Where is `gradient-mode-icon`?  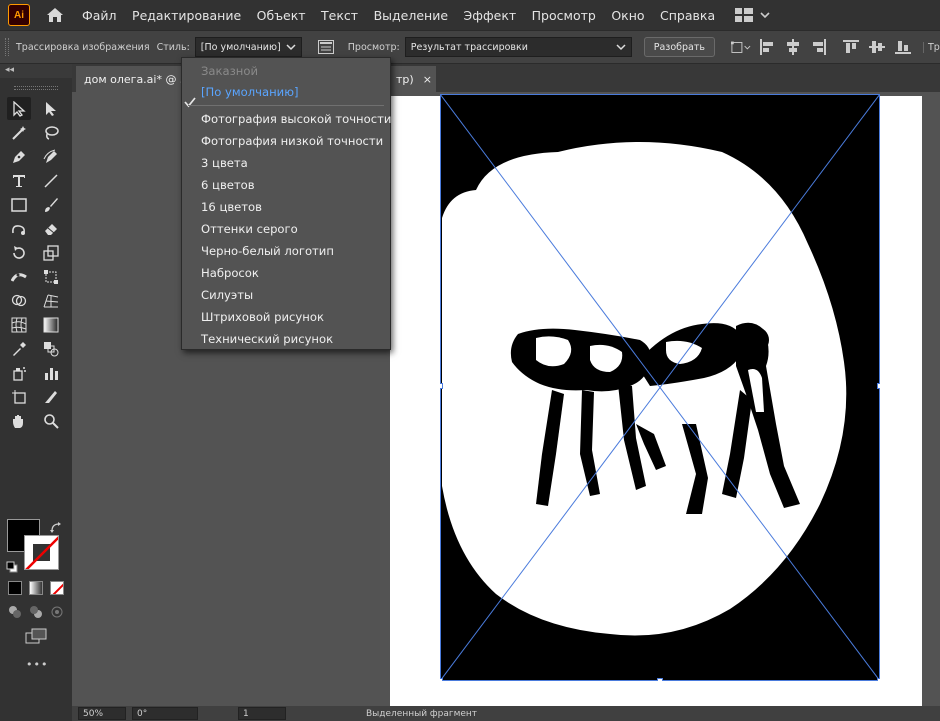
gradient-mode-icon is located at coordinates (36, 588).